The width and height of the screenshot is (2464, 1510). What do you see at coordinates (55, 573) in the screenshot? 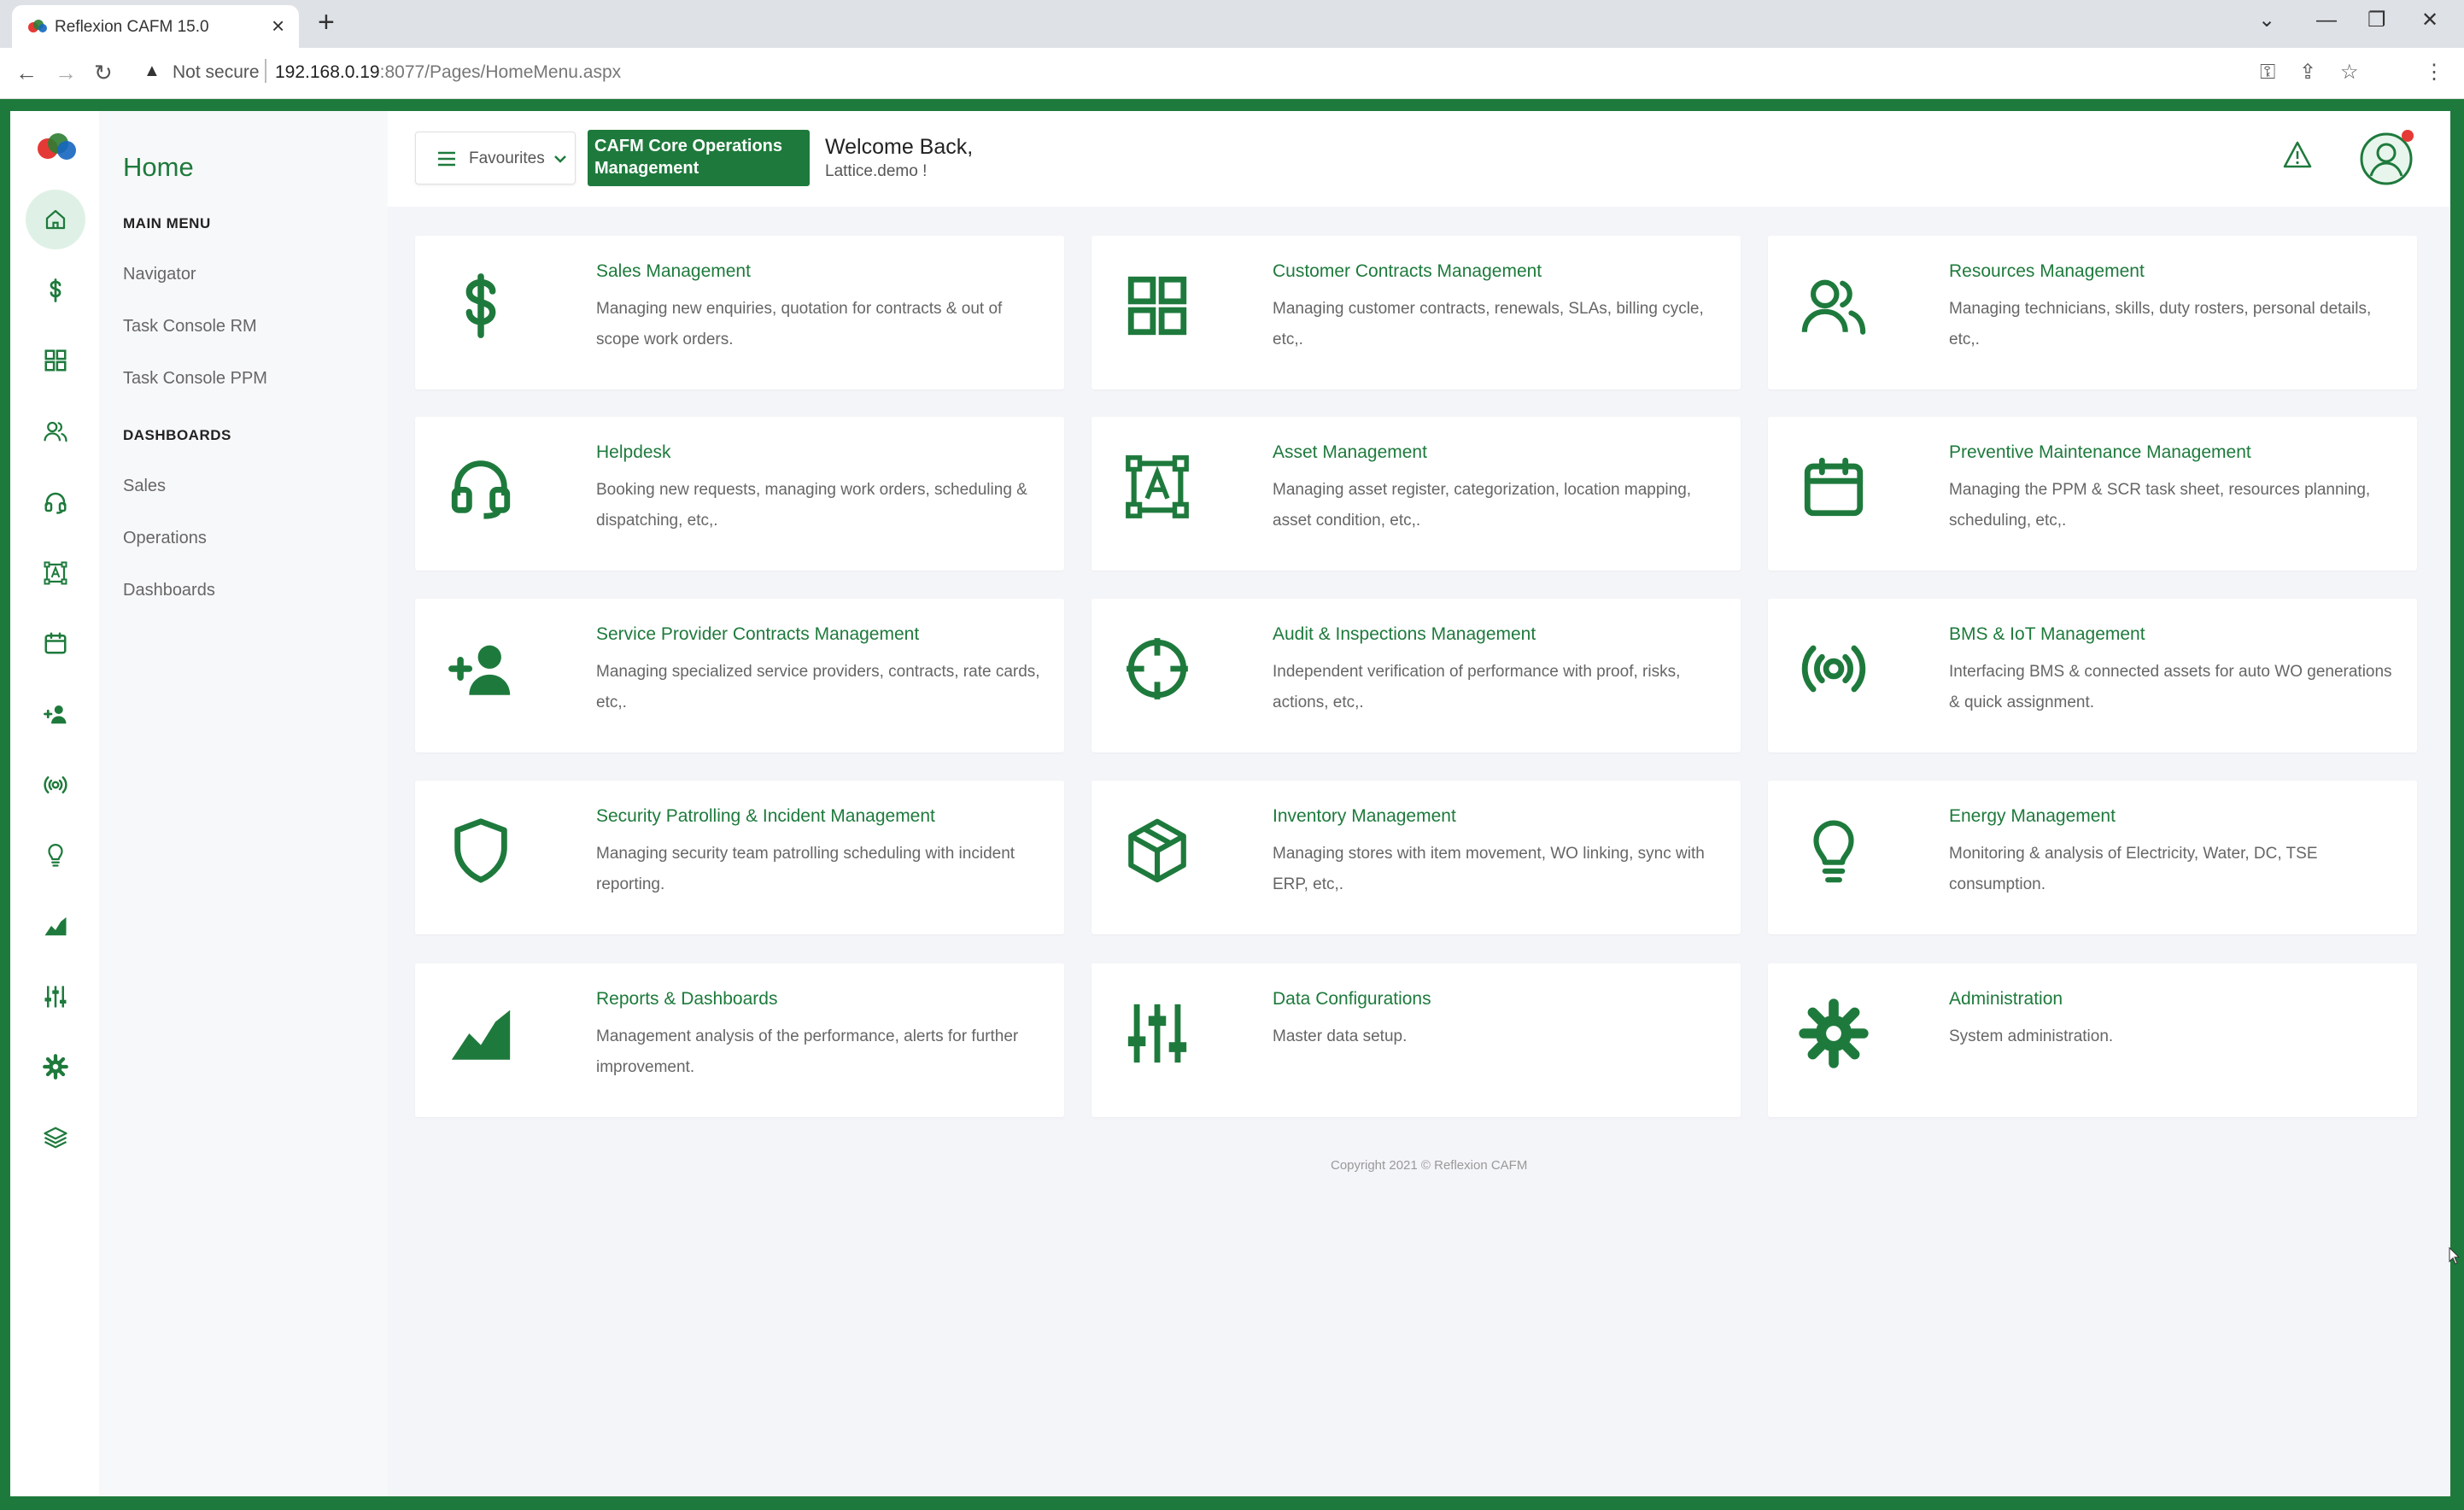
I see `rail-asset-button` at bounding box center [55, 573].